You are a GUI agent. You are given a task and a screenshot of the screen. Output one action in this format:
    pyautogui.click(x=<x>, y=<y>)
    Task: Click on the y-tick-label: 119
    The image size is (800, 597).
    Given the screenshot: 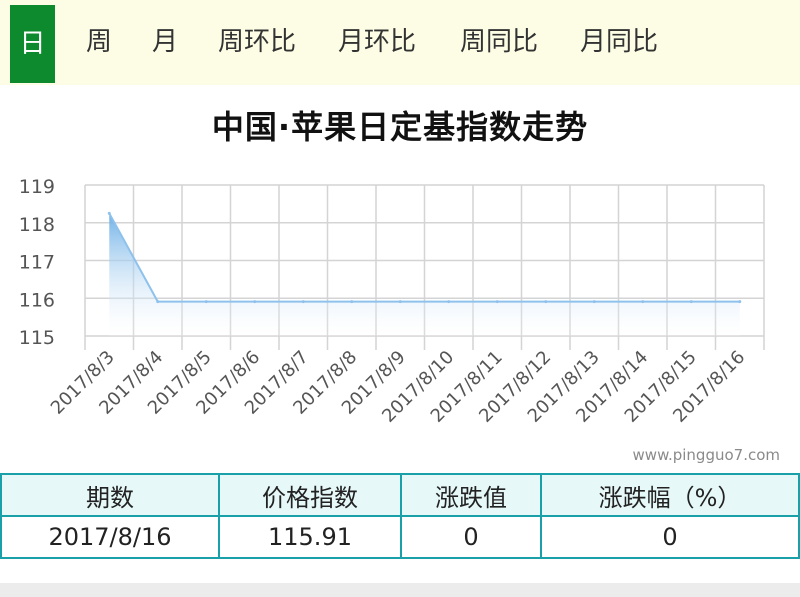 What is the action you would take?
    pyautogui.click(x=37, y=187)
    